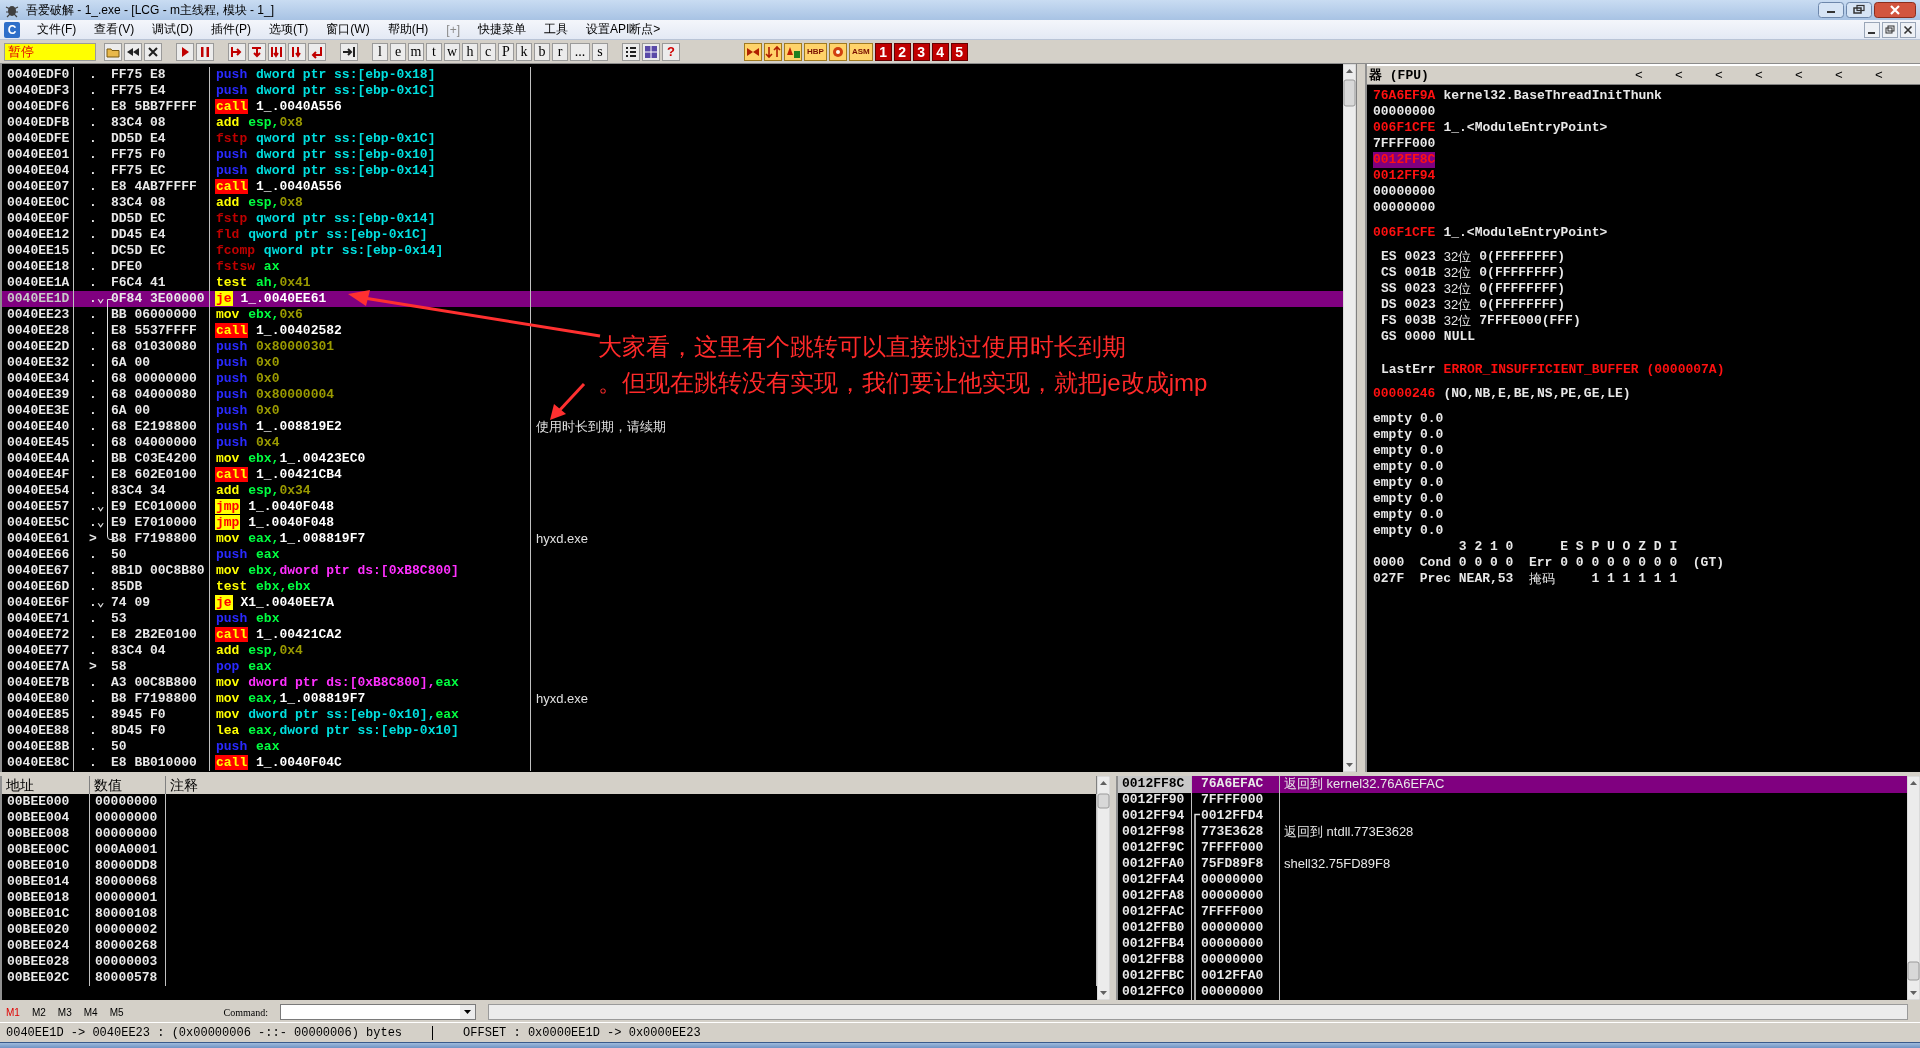 The width and height of the screenshot is (1920, 1048). I want to click on menu-item: 插件(P), so click(231, 29).